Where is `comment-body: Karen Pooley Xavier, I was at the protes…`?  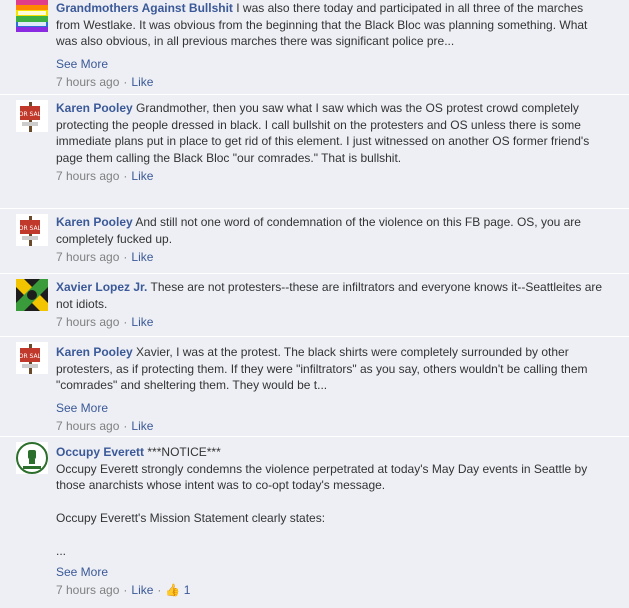
comment-body: Karen Pooley Xavier, I was at the protes… is located at coordinates (332, 366).